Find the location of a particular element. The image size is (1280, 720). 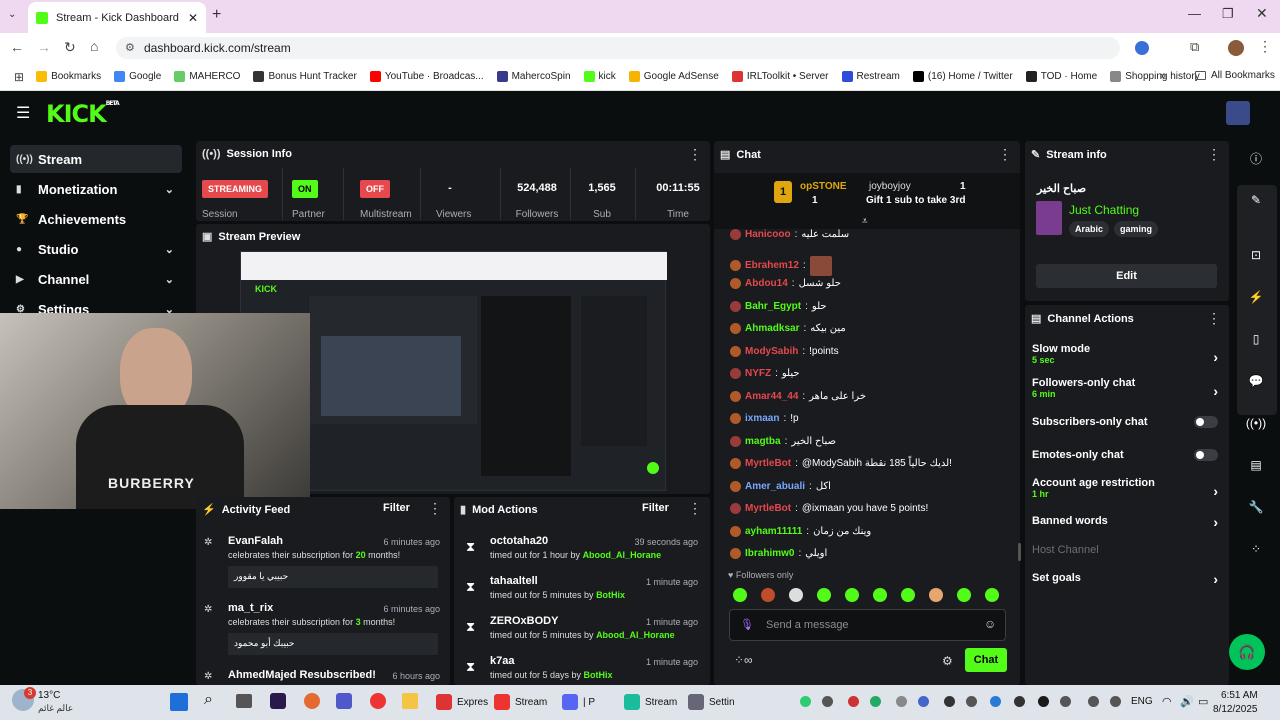

taskbar-app-4: Settin is located at coordinates (711, 702).